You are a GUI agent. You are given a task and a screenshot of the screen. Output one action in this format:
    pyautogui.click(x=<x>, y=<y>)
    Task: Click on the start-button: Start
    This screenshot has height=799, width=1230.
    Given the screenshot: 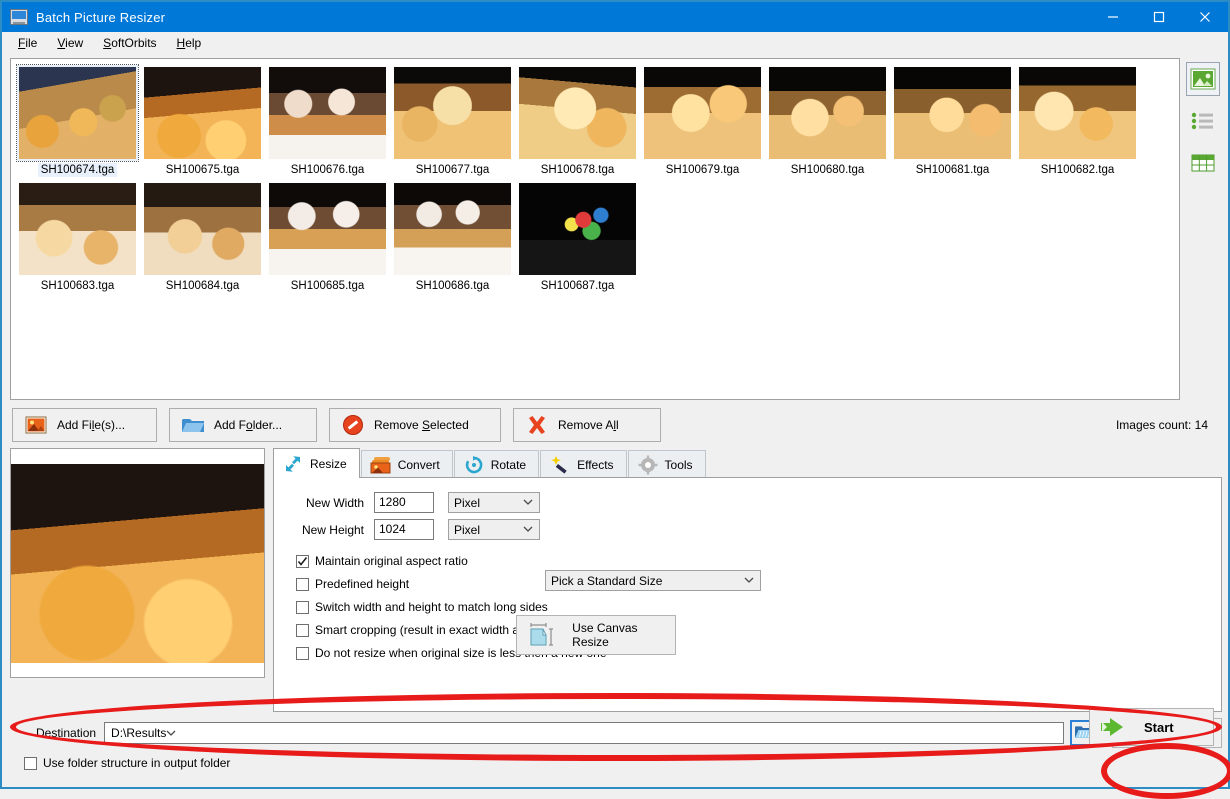 What is the action you would take?
    pyautogui.click(x=1151, y=727)
    